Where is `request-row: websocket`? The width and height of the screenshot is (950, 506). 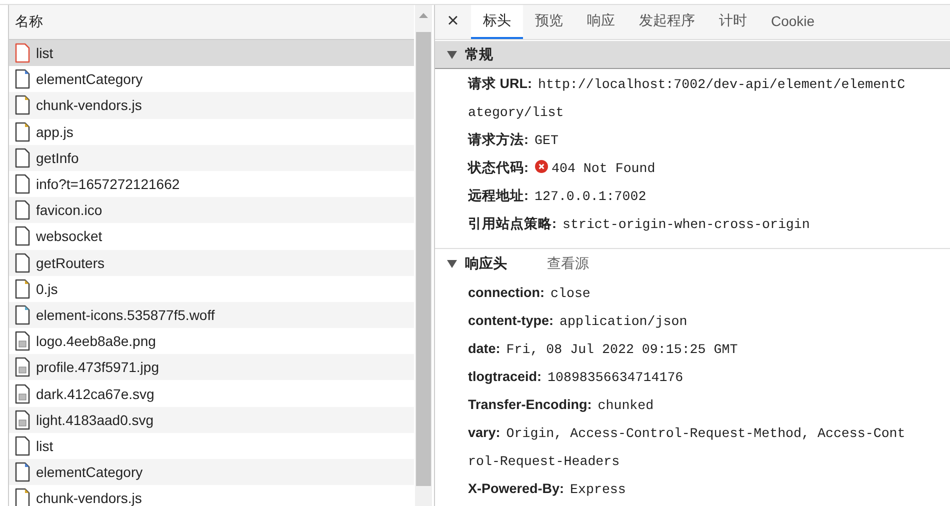 request-row: websocket is located at coordinates (211, 236).